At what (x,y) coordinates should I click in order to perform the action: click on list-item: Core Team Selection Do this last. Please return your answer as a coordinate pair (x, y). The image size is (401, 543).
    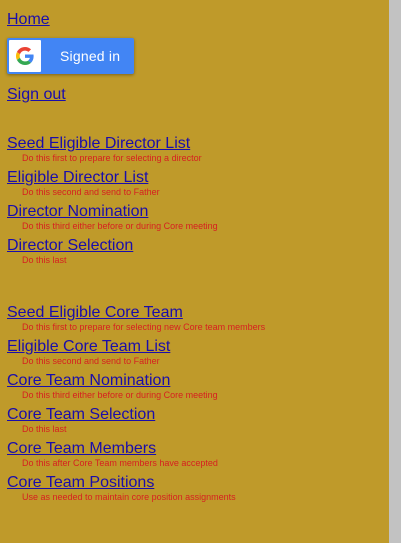
    Looking at the image, I should click on (194, 420).